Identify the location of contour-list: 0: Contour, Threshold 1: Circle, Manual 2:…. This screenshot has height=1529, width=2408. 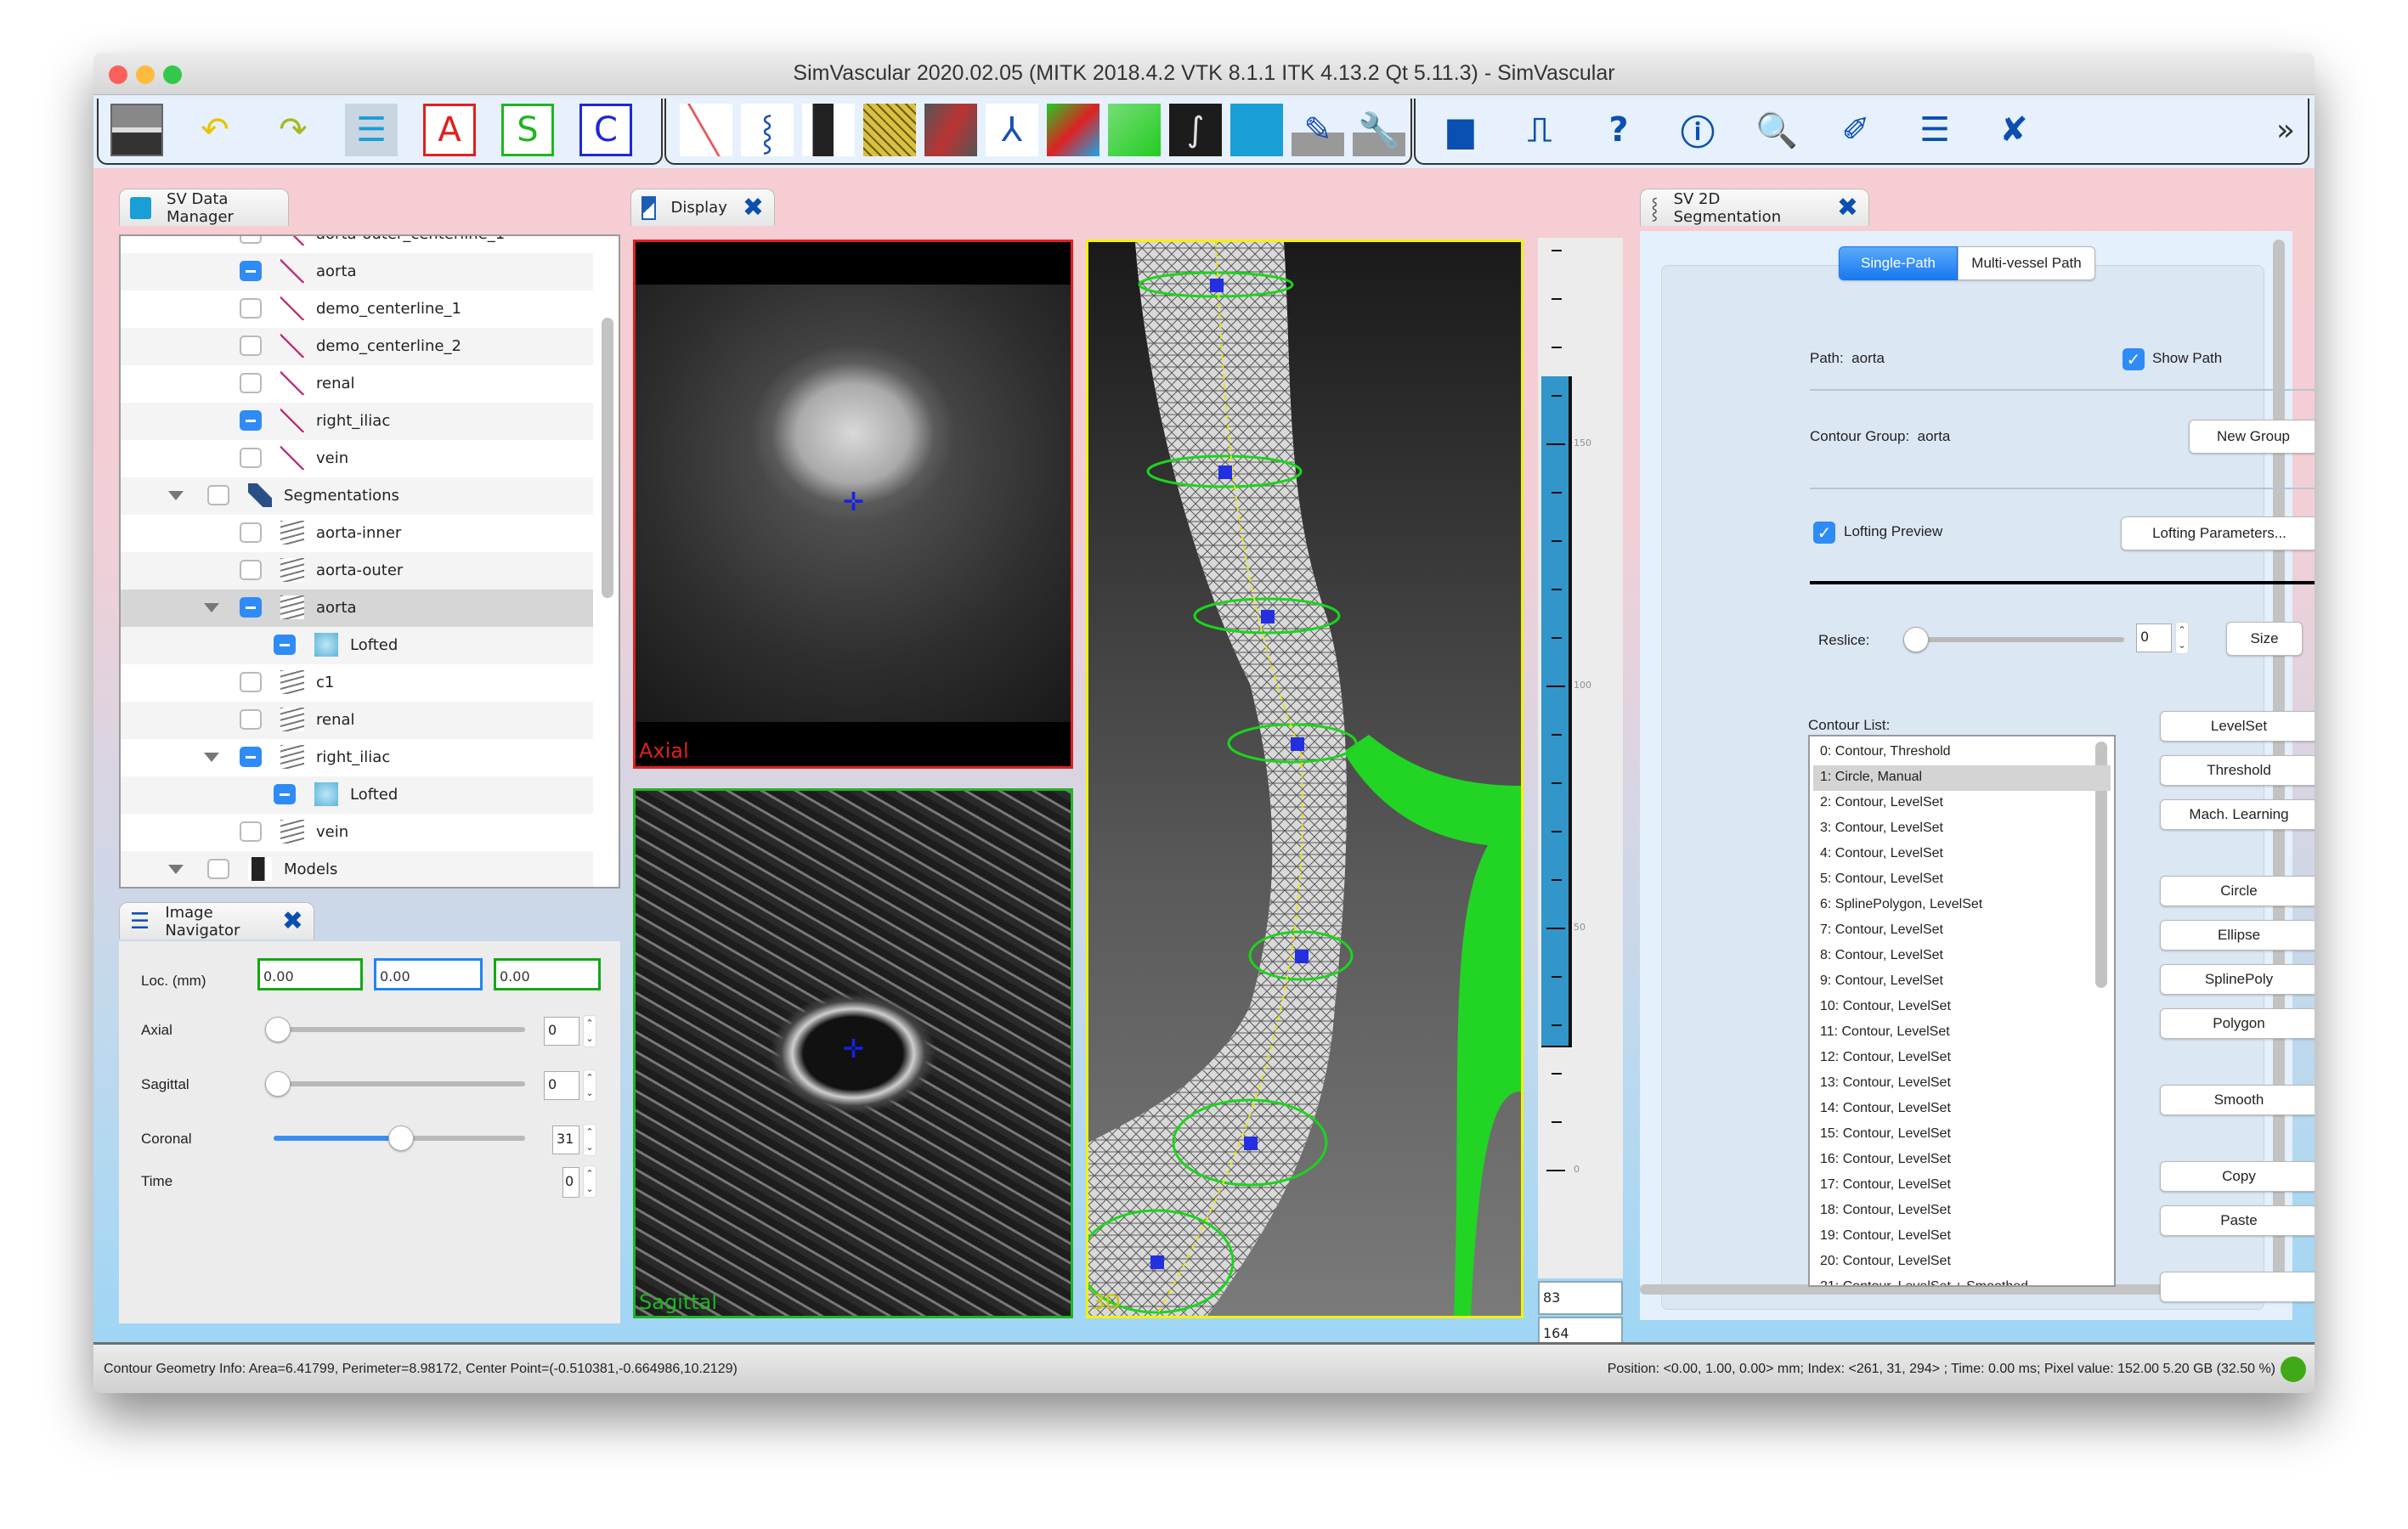
(1962, 1011).